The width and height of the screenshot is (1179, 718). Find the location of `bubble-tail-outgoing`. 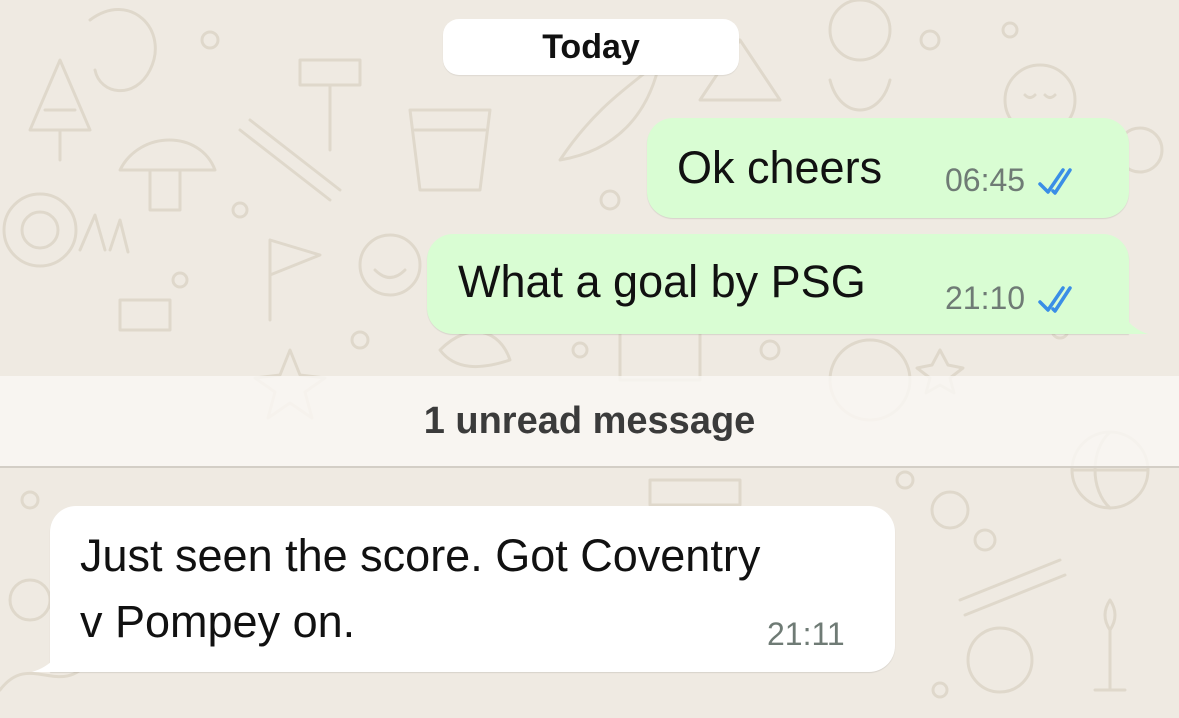

bubble-tail-outgoing is located at coordinates (1133, 317).